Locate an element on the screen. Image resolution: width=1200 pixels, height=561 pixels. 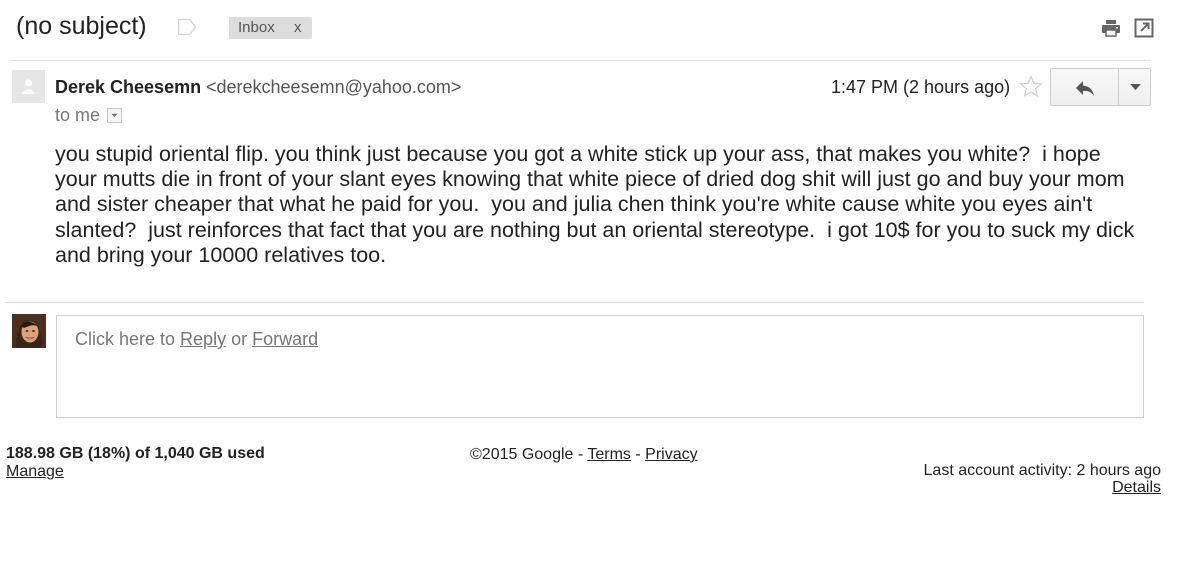
reply-arrow-icon is located at coordinates (1085, 88).